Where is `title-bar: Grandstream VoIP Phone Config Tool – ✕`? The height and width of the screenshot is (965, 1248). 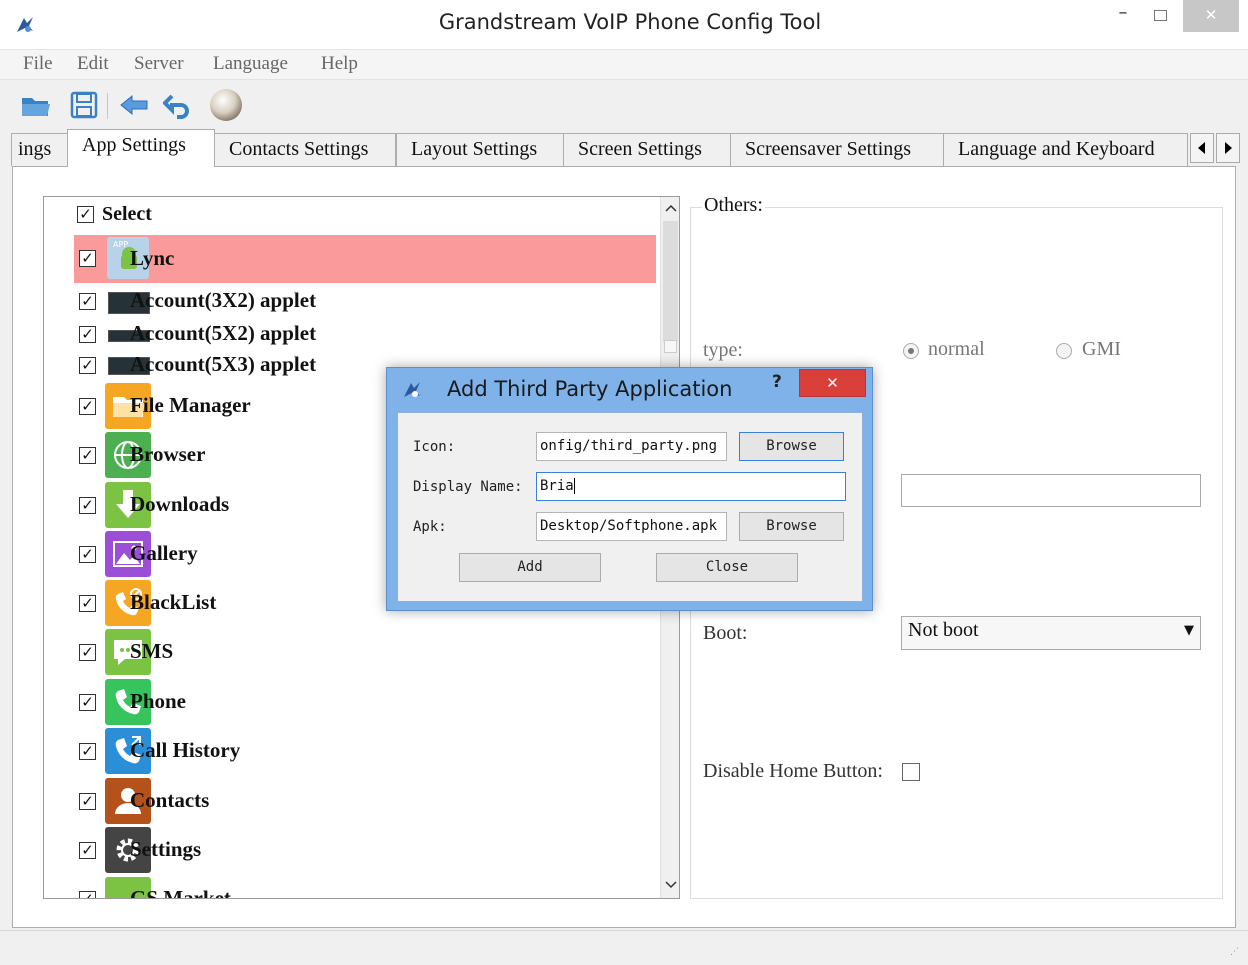 title-bar: Grandstream VoIP Phone Config Tool – ✕ is located at coordinates (624, 25).